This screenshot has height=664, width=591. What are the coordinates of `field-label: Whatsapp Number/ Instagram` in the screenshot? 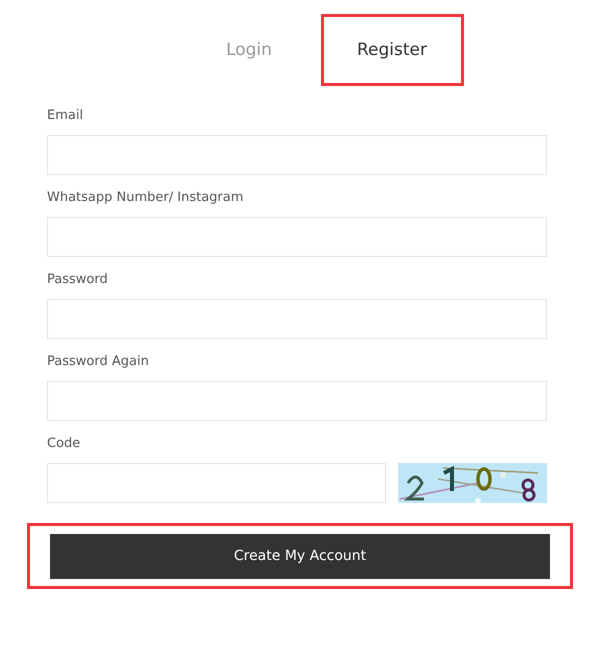 It's located at (145, 197).